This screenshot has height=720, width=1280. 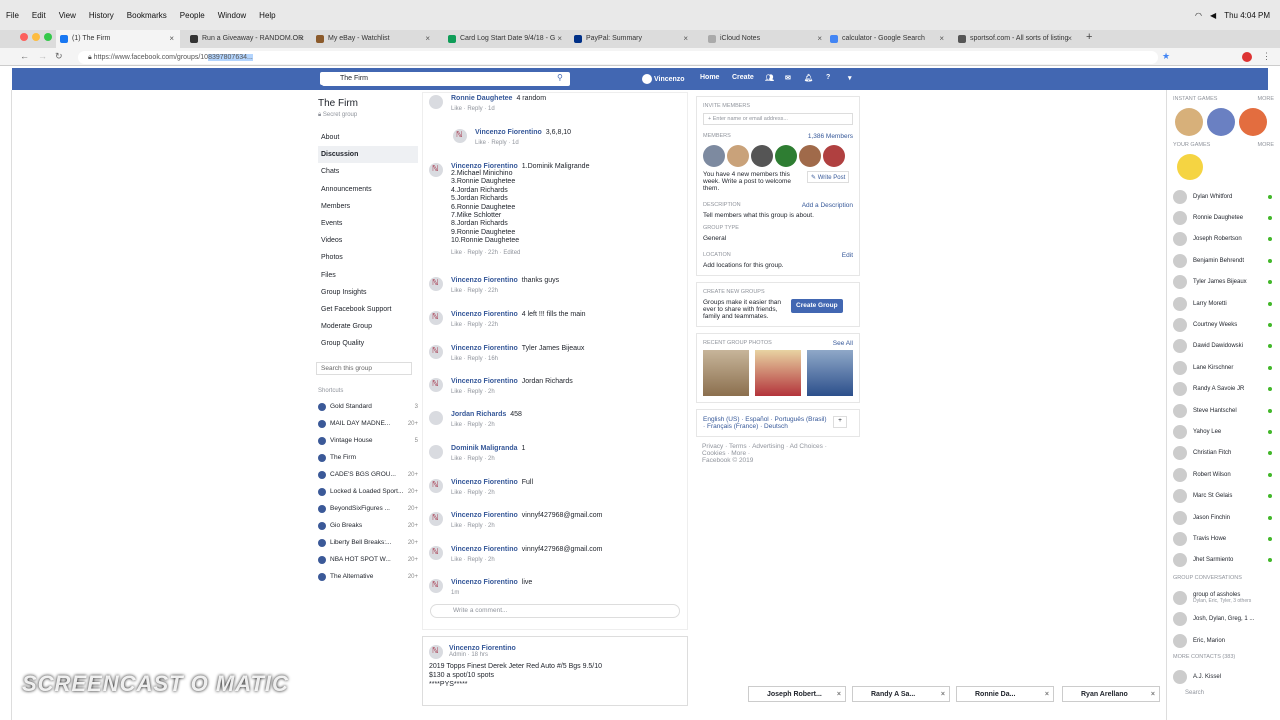 I want to click on browser-tab: calculator - Google Search ×, so click(x=888, y=39).